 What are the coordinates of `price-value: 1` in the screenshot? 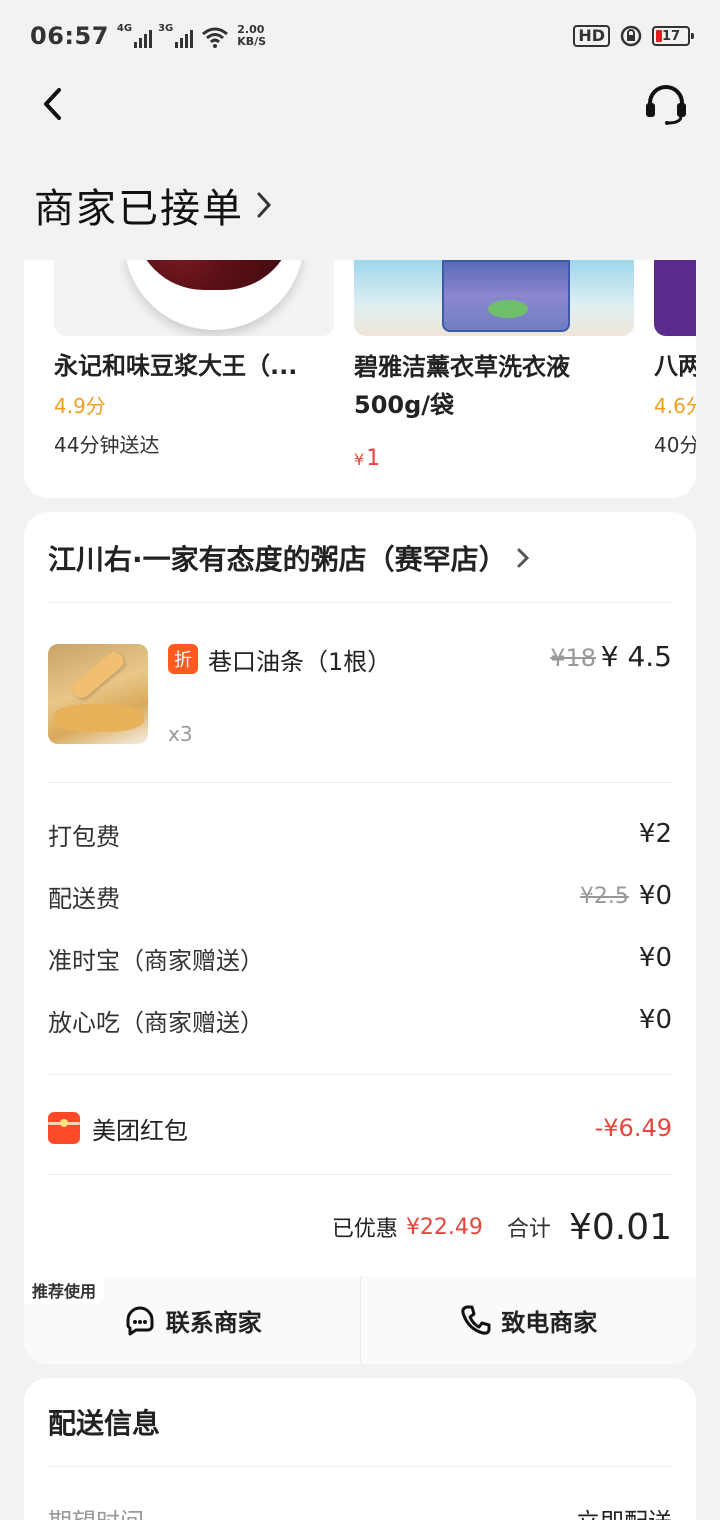 It's located at (373, 458).